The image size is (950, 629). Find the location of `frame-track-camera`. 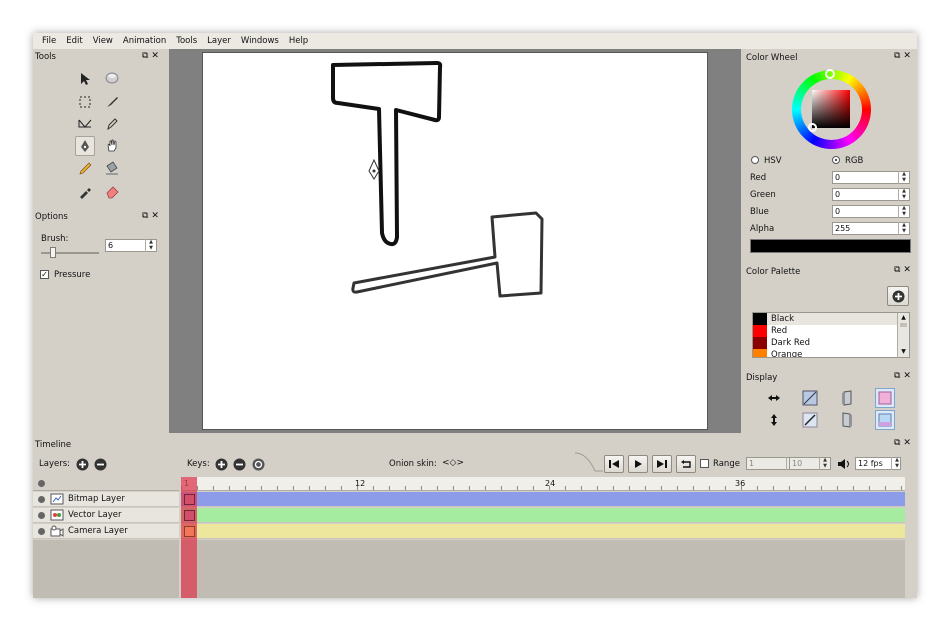

frame-track-camera is located at coordinates (543, 531).